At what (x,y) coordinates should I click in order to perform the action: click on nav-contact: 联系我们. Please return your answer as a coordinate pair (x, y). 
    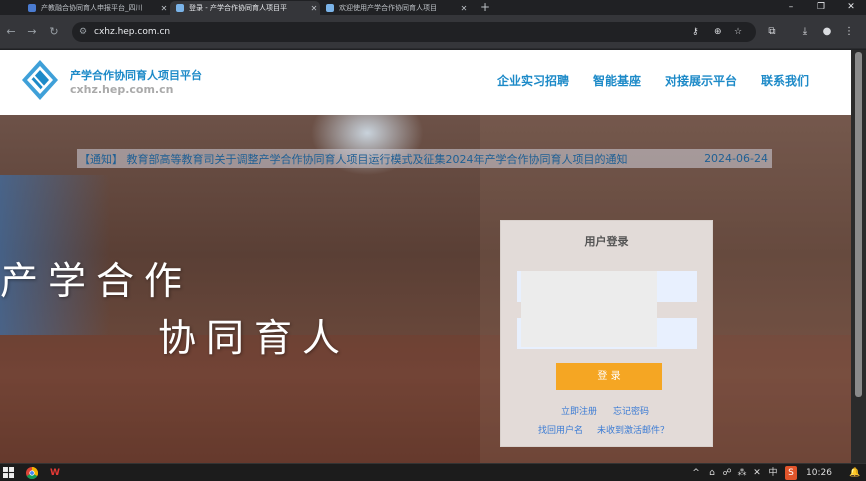
    Looking at the image, I should click on (785, 80).